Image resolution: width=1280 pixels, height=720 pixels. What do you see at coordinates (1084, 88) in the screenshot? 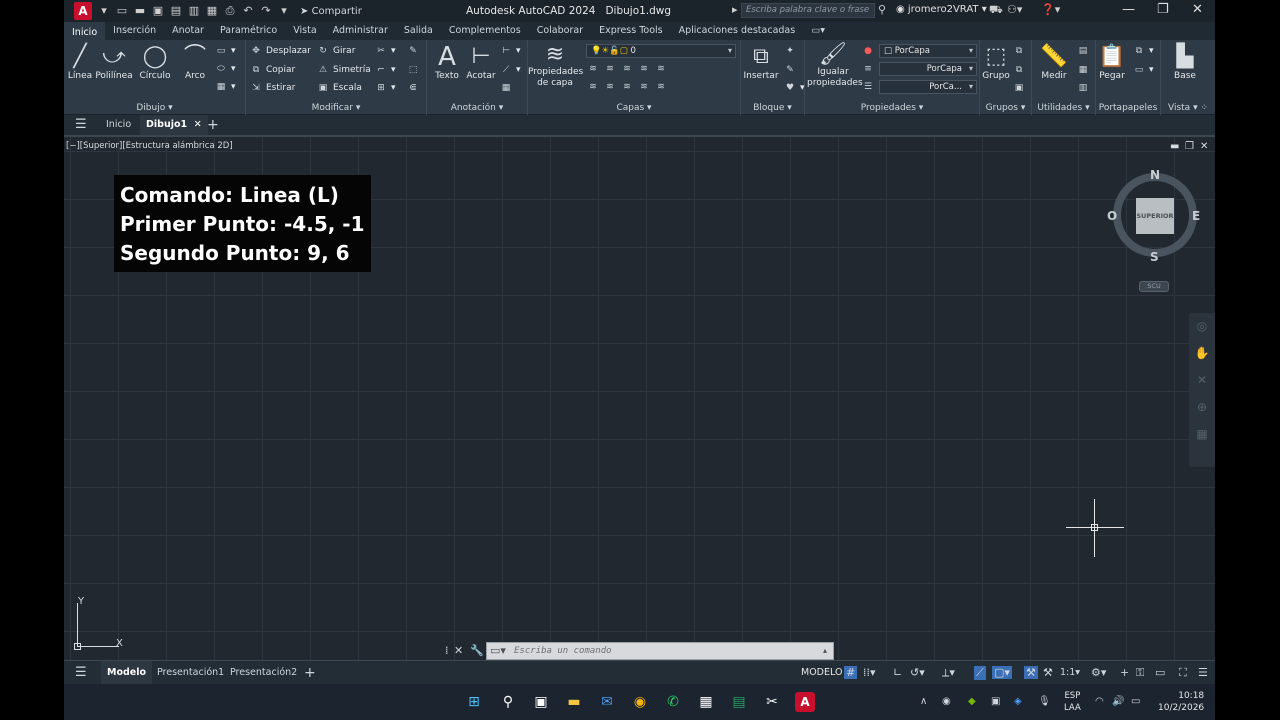
I see `id-point-icon: ▥` at bounding box center [1084, 88].